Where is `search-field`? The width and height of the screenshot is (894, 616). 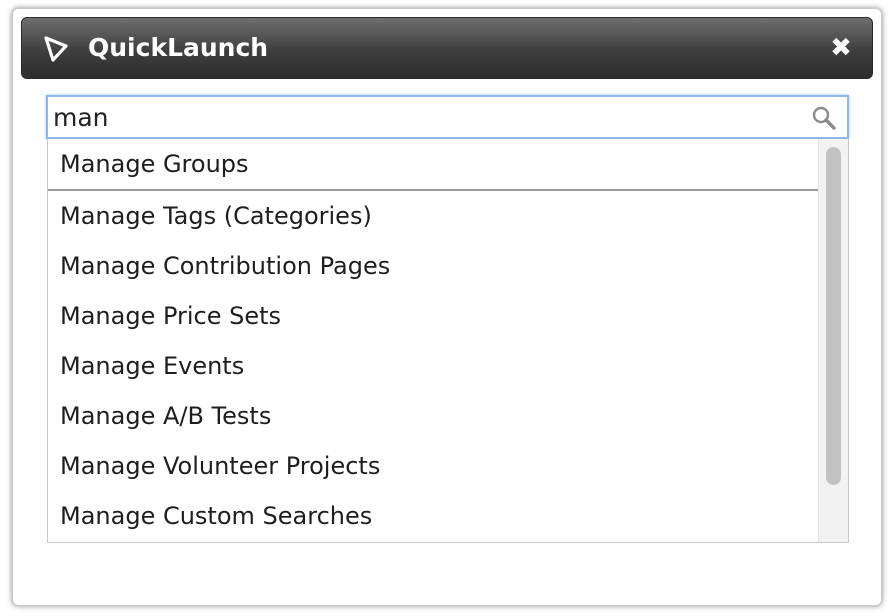 search-field is located at coordinates (447, 117).